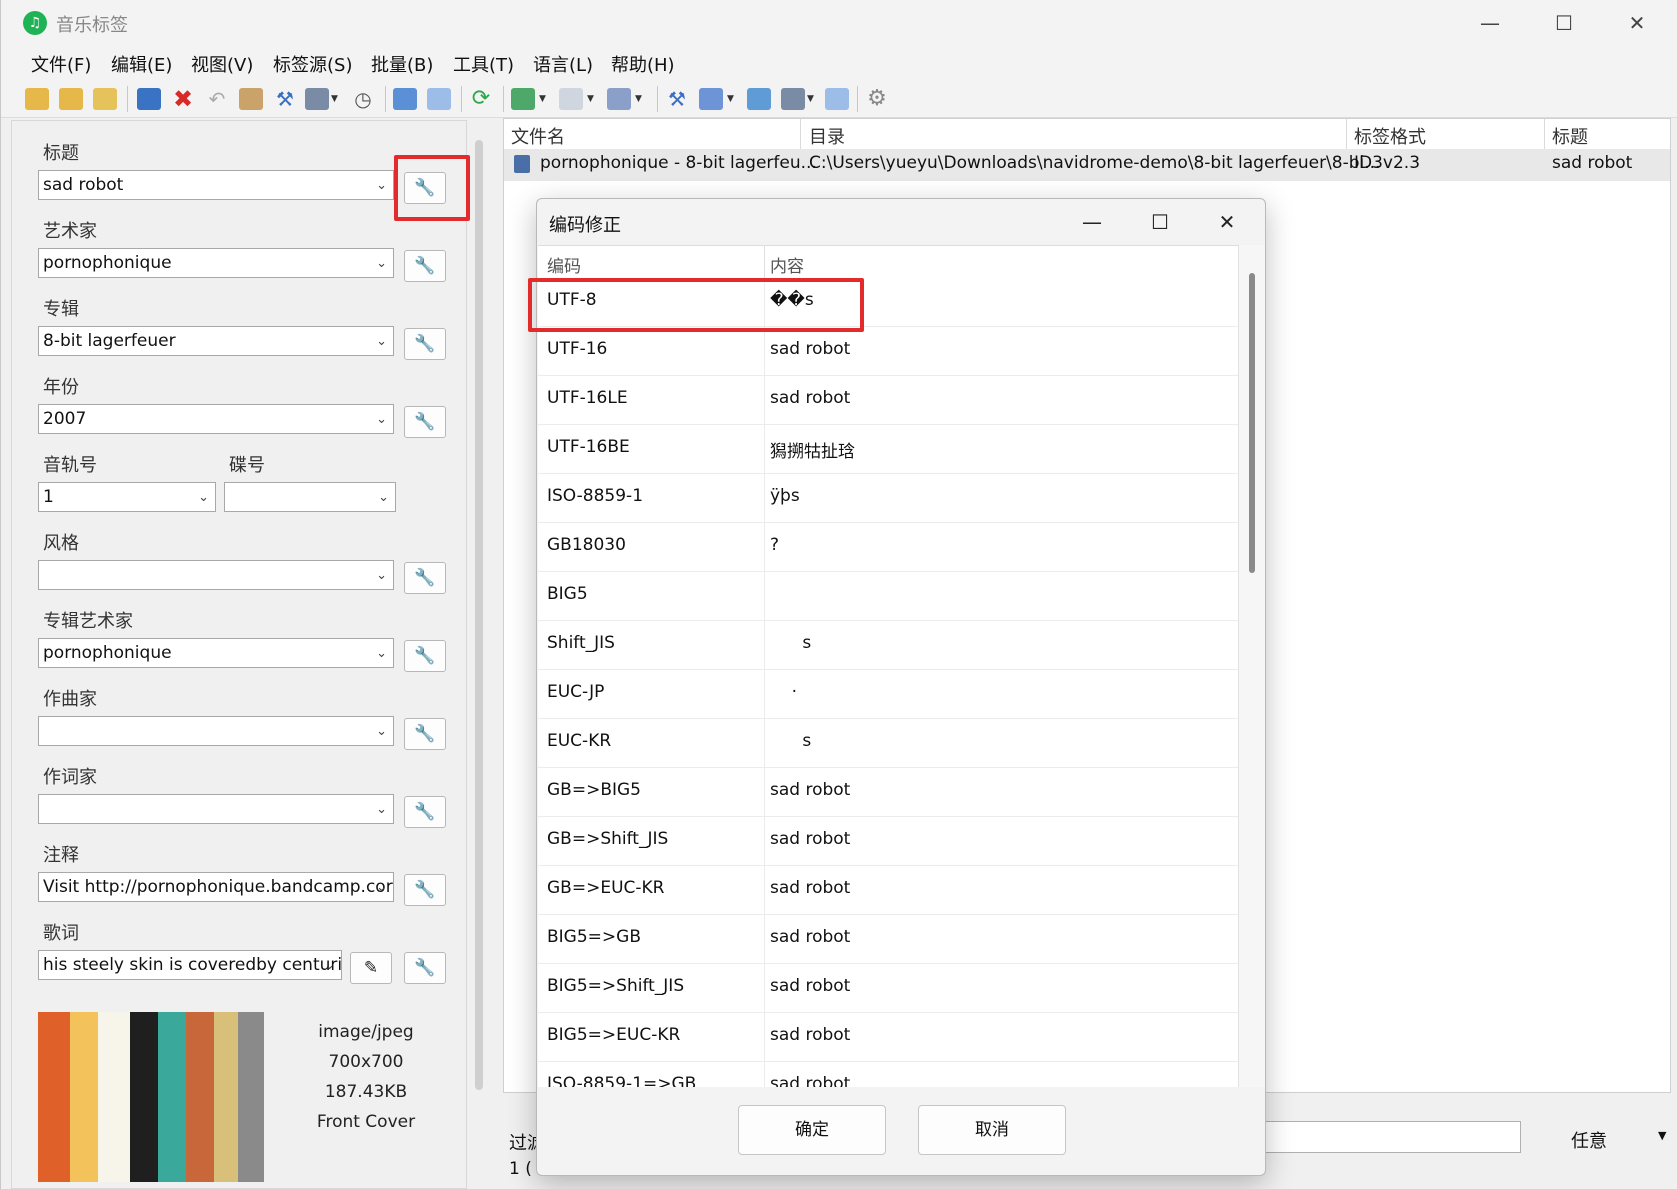  I want to click on menu-view: 视图(V), so click(222, 64).